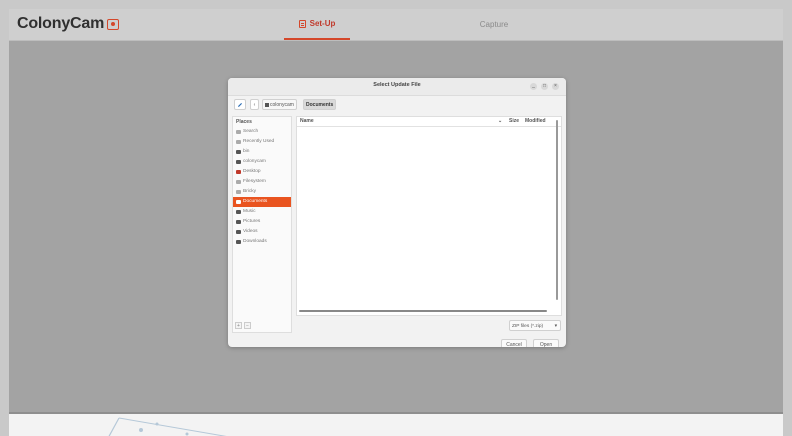  Describe the element at coordinates (254, 104) in the screenshot. I see `back-button: ‹` at that location.